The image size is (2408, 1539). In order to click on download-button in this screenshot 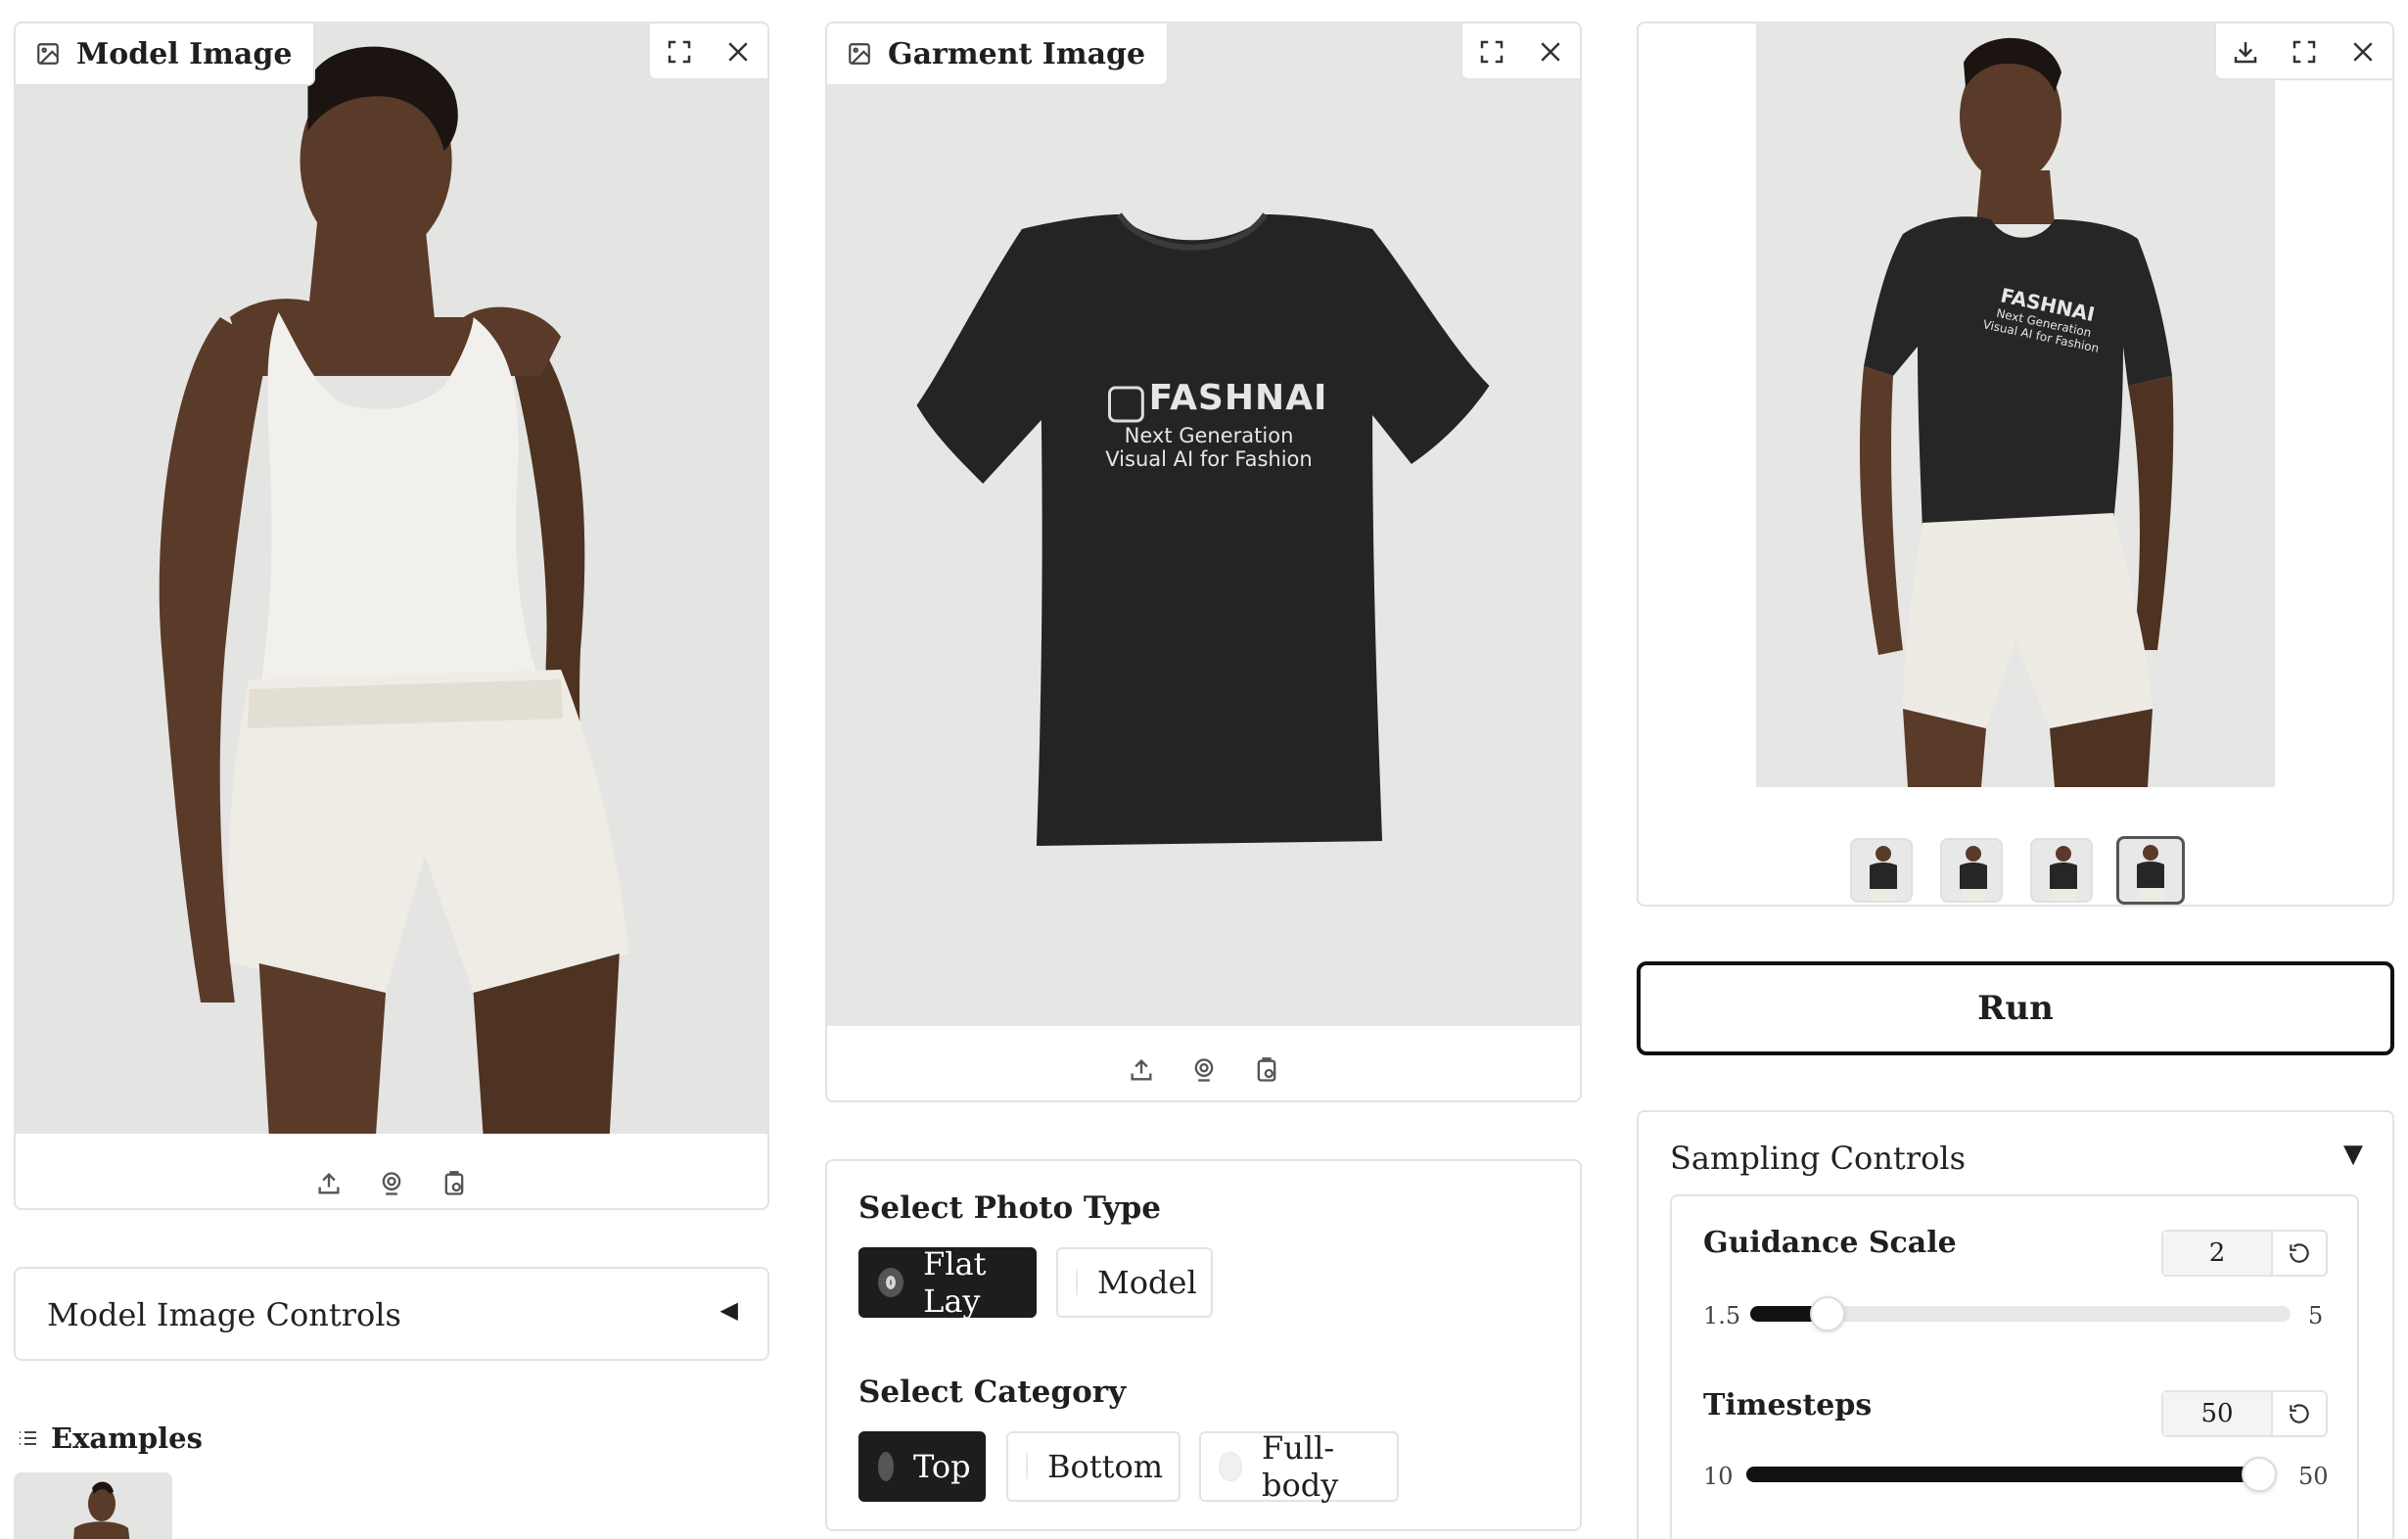, I will do `click(2245, 51)`.